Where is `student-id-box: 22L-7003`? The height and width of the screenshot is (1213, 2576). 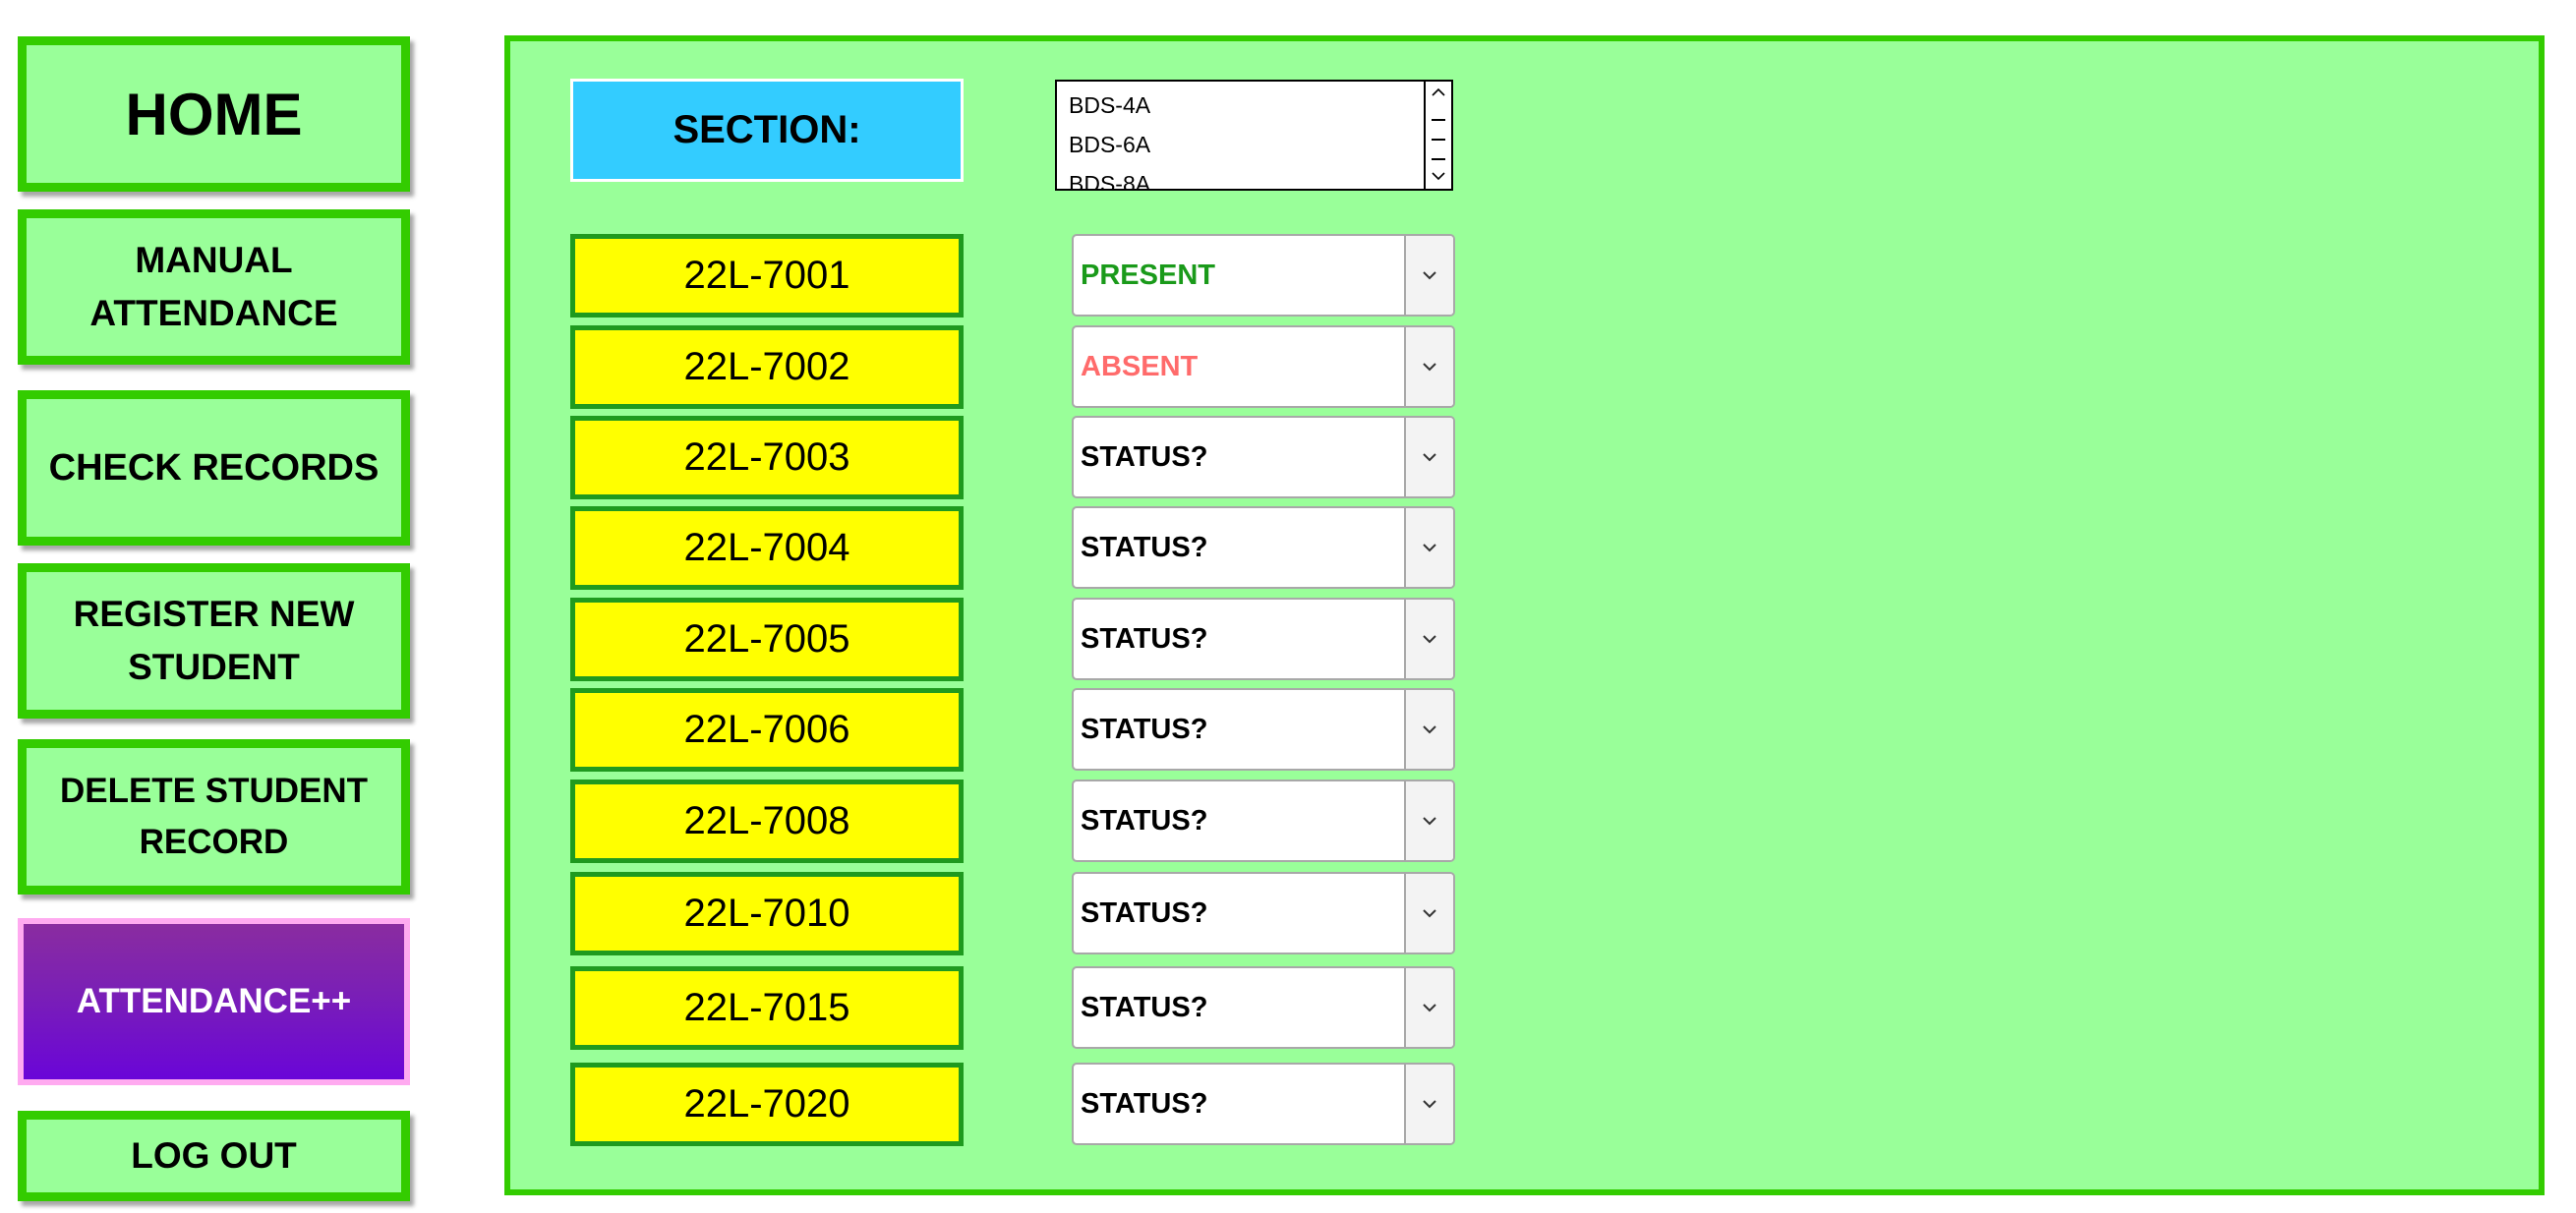
student-id-box: 22L-7003 is located at coordinates (767, 457).